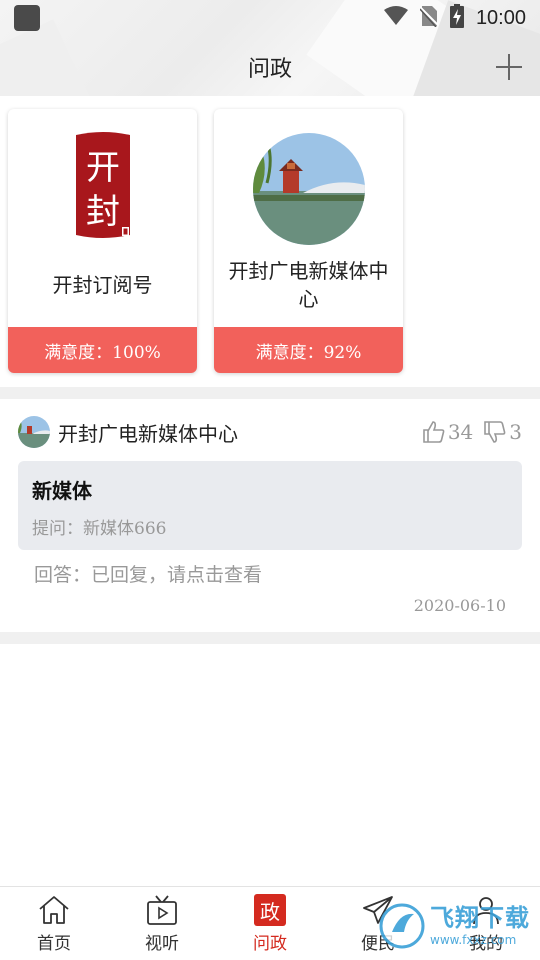 This screenshot has width=540, height=960. I want to click on svg-text: 开, so click(103, 168).